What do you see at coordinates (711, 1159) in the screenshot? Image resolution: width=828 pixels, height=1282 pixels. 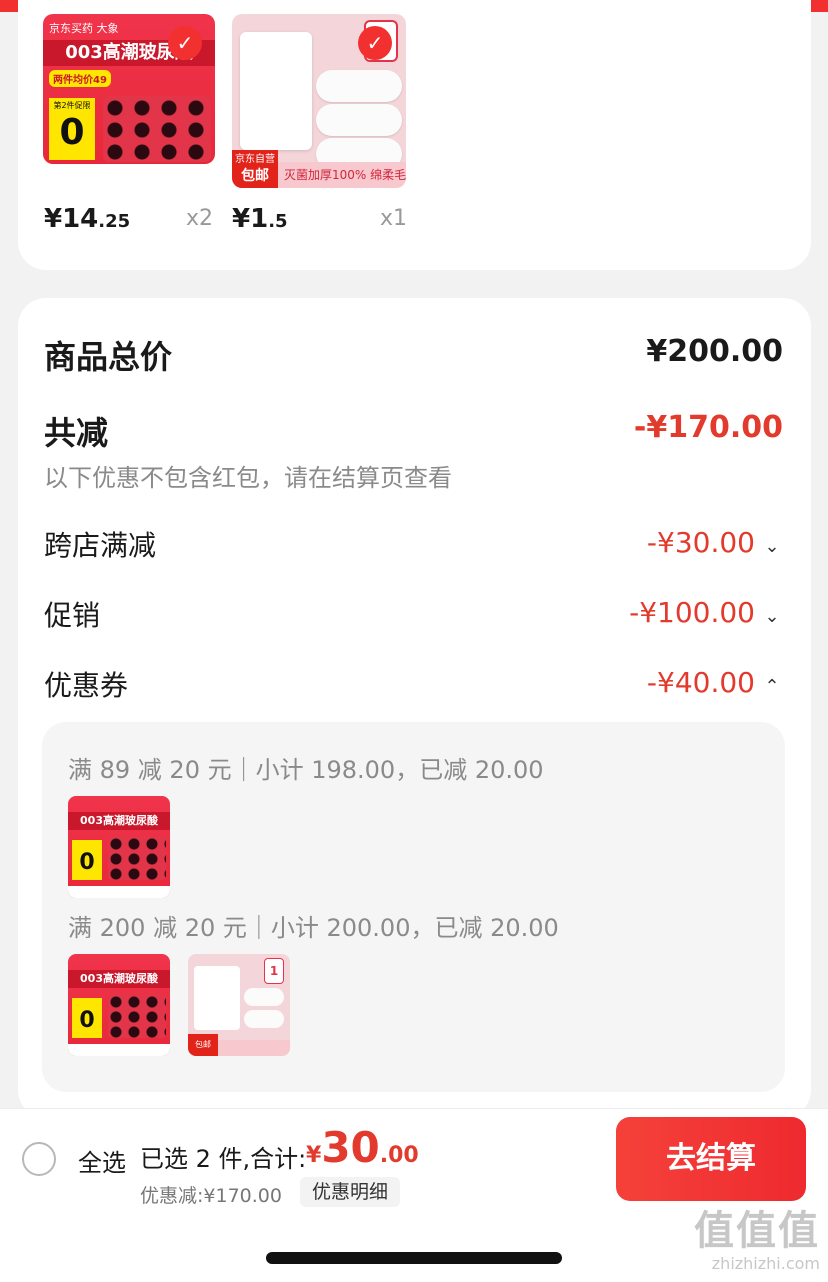 I see `checkout-button: 去结算` at bounding box center [711, 1159].